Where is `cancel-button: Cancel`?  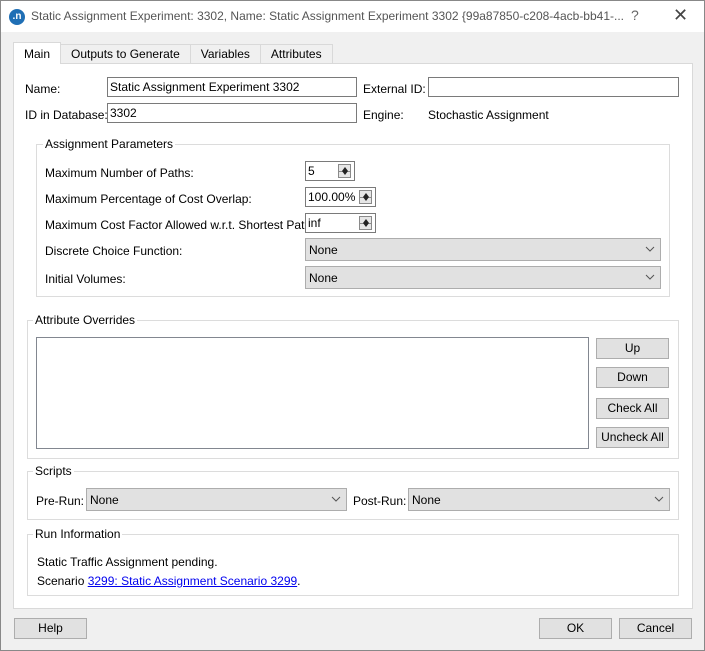
cancel-button: Cancel is located at coordinates (655, 628).